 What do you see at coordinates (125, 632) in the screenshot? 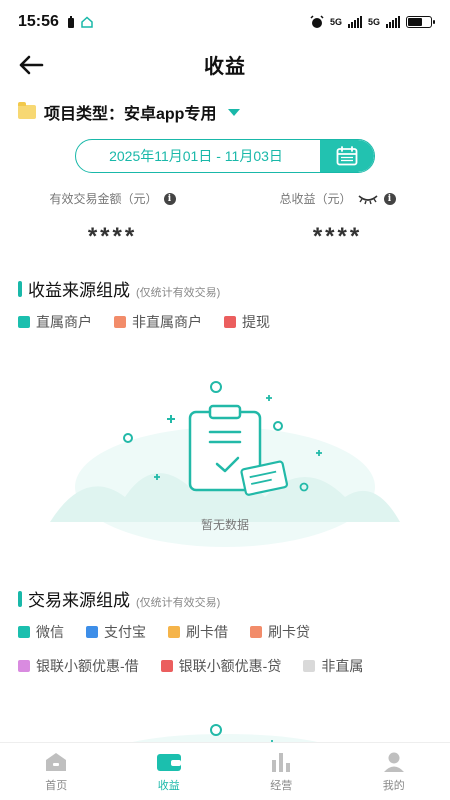
I see `legend-label: 支付宝` at bounding box center [125, 632].